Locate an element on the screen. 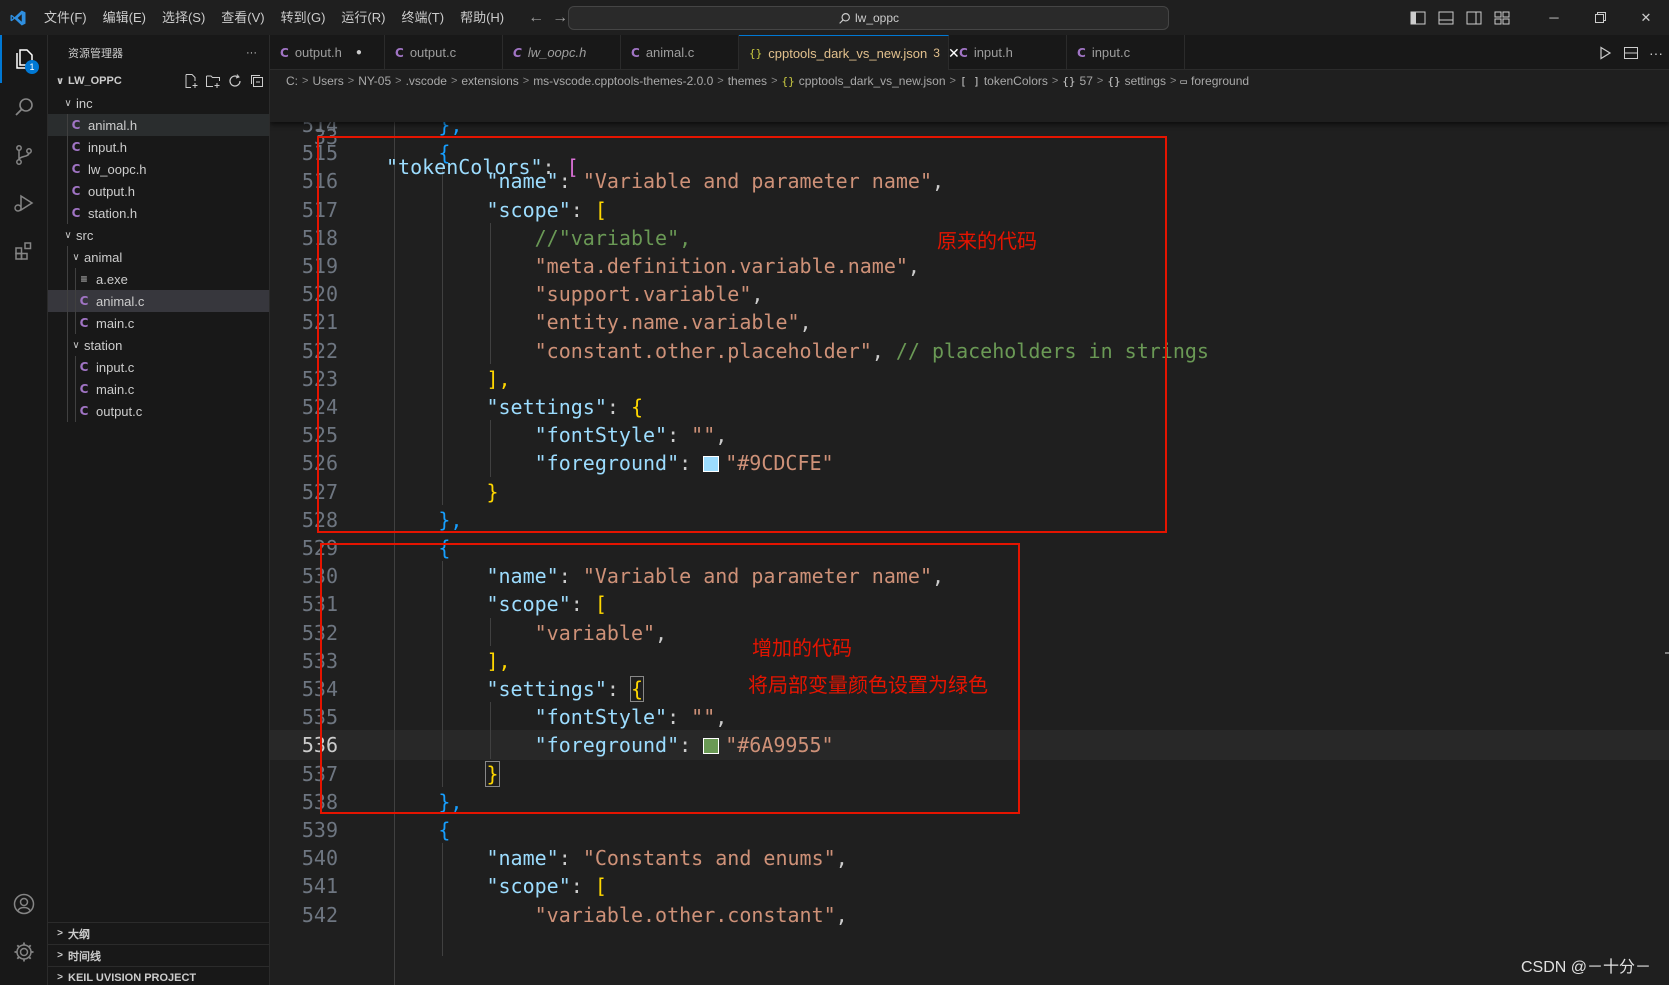 The image size is (1669, 985). editor-actions: ··· is located at coordinates (1630, 52).